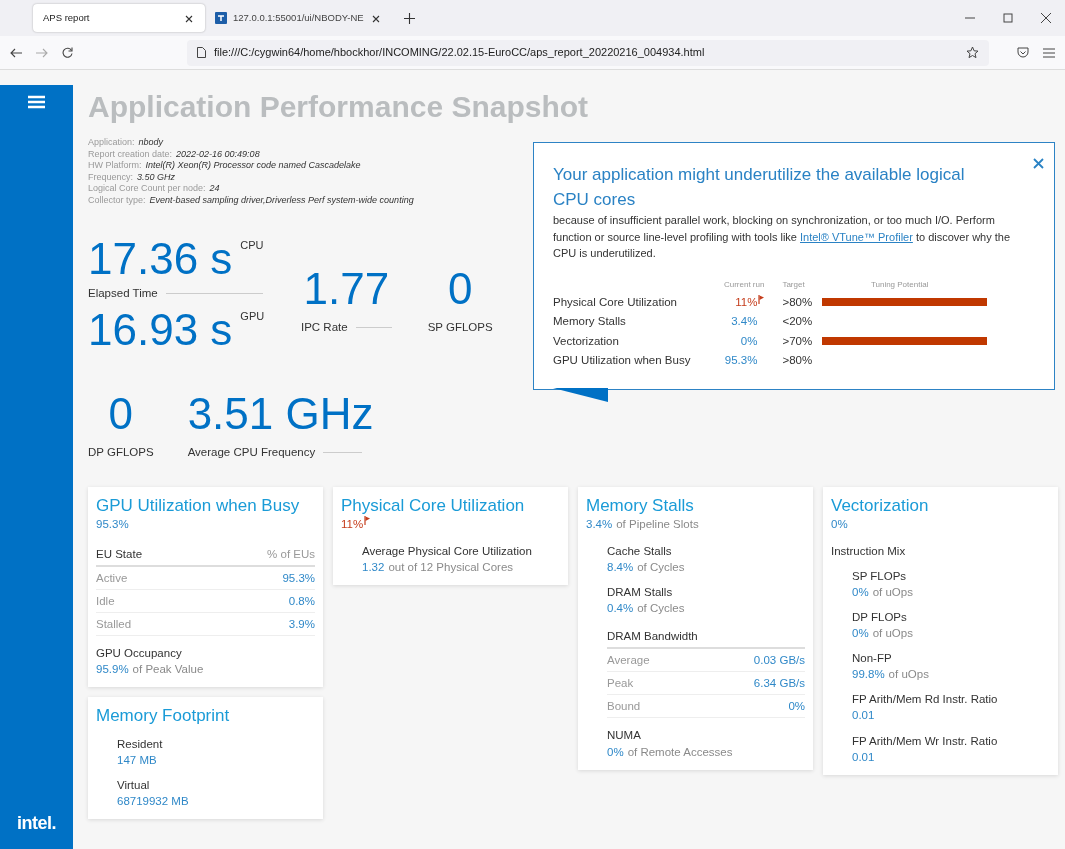 The image size is (1065, 849). I want to click on card-value: 0%, so click(839, 525).